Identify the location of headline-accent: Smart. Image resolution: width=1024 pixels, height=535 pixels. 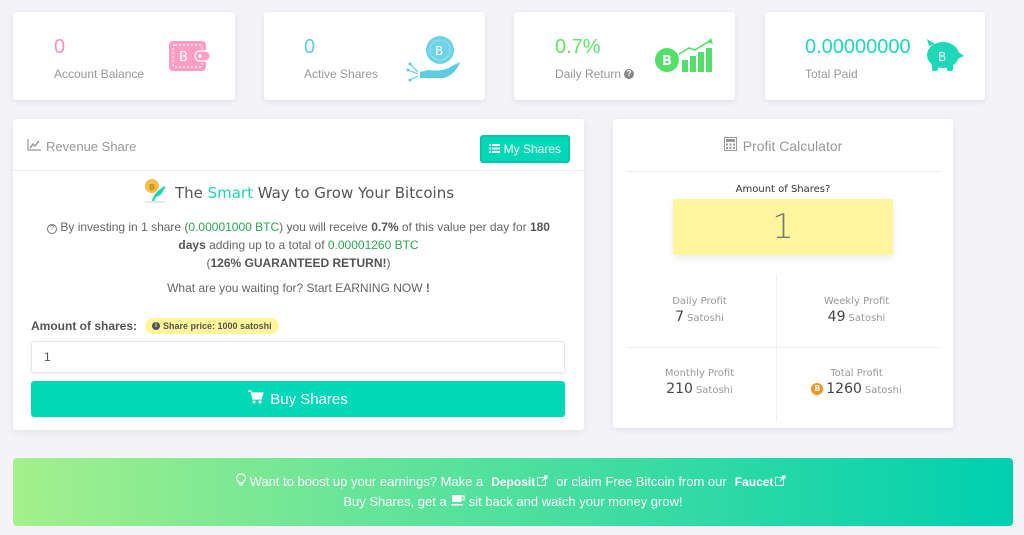
(230, 193).